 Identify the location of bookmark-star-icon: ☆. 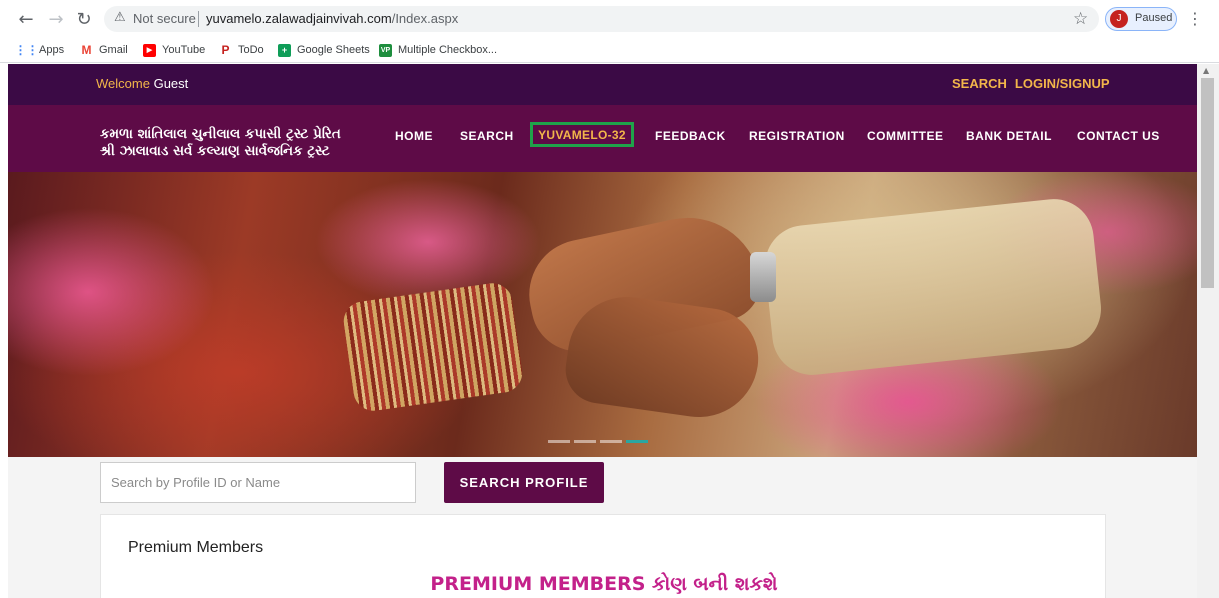
(1080, 19).